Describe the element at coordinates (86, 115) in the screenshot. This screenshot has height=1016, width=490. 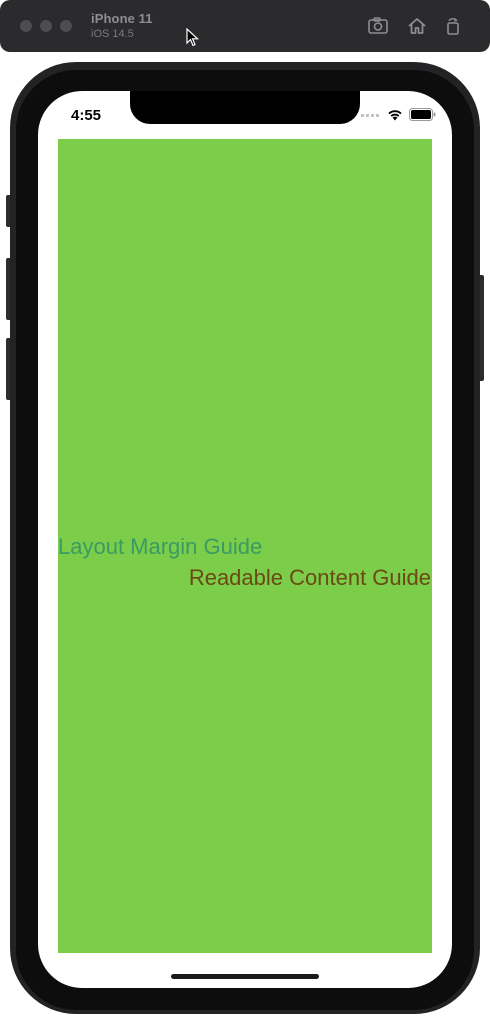
I see `status-time: 4:55` at that location.